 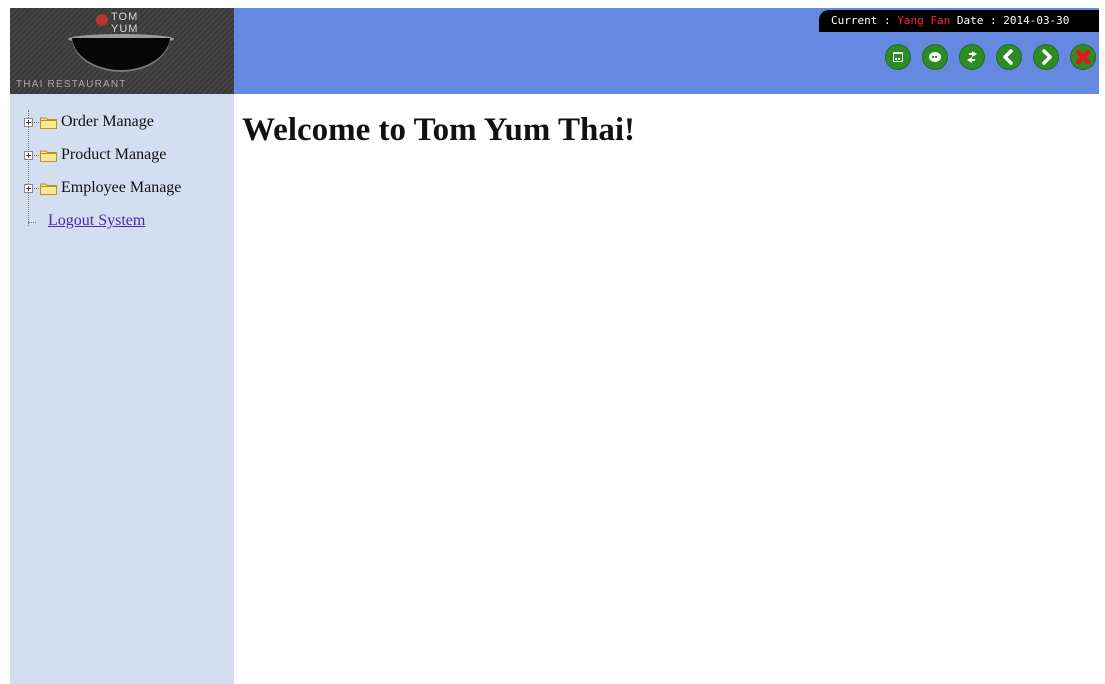 What do you see at coordinates (121, 187) in the screenshot?
I see `sidebar-item-label: Employee Manage` at bounding box center [121, 187].